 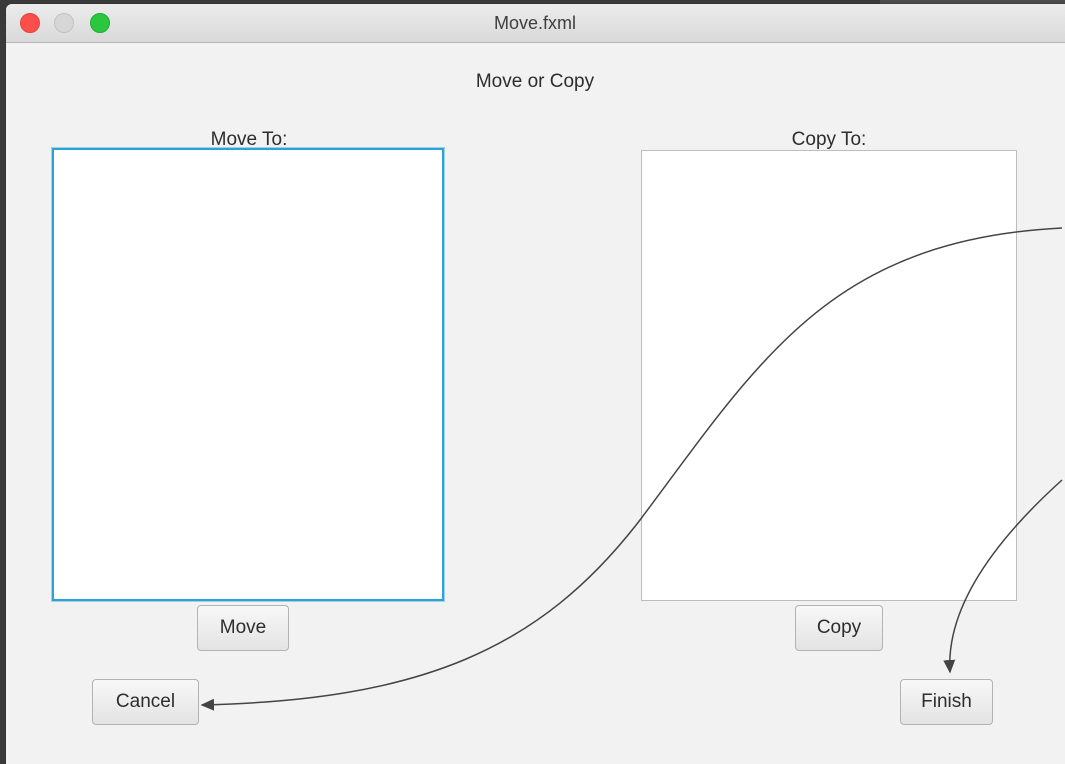 I want to click on dialog-heading: Move or Copy, so click(x=535, y=81).